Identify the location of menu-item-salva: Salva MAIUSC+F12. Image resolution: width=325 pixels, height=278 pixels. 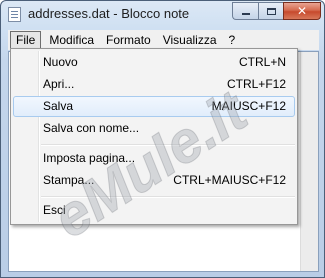
(154, 106).